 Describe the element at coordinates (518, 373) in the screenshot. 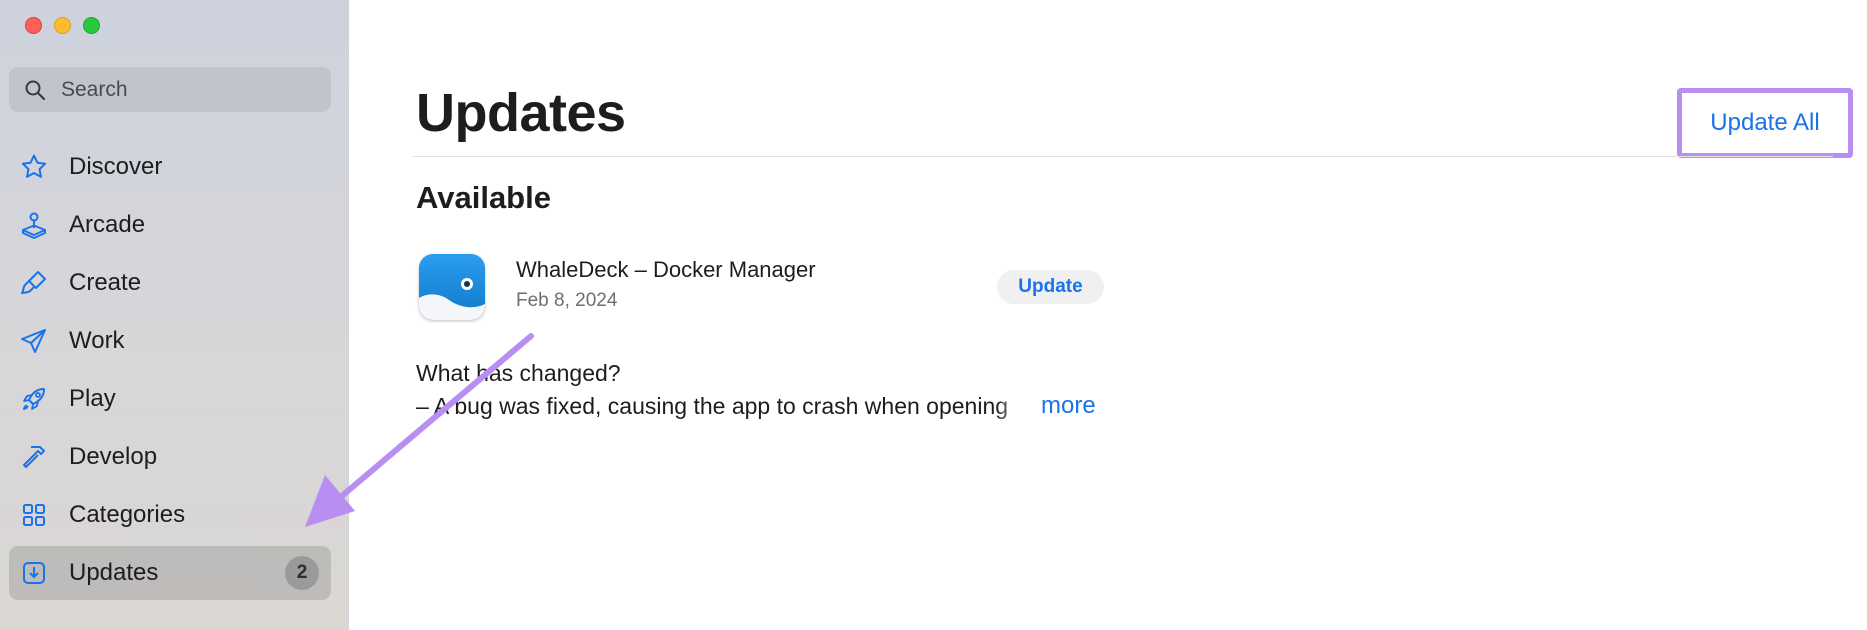

I see `changes-heading: What has changed?` at that location.